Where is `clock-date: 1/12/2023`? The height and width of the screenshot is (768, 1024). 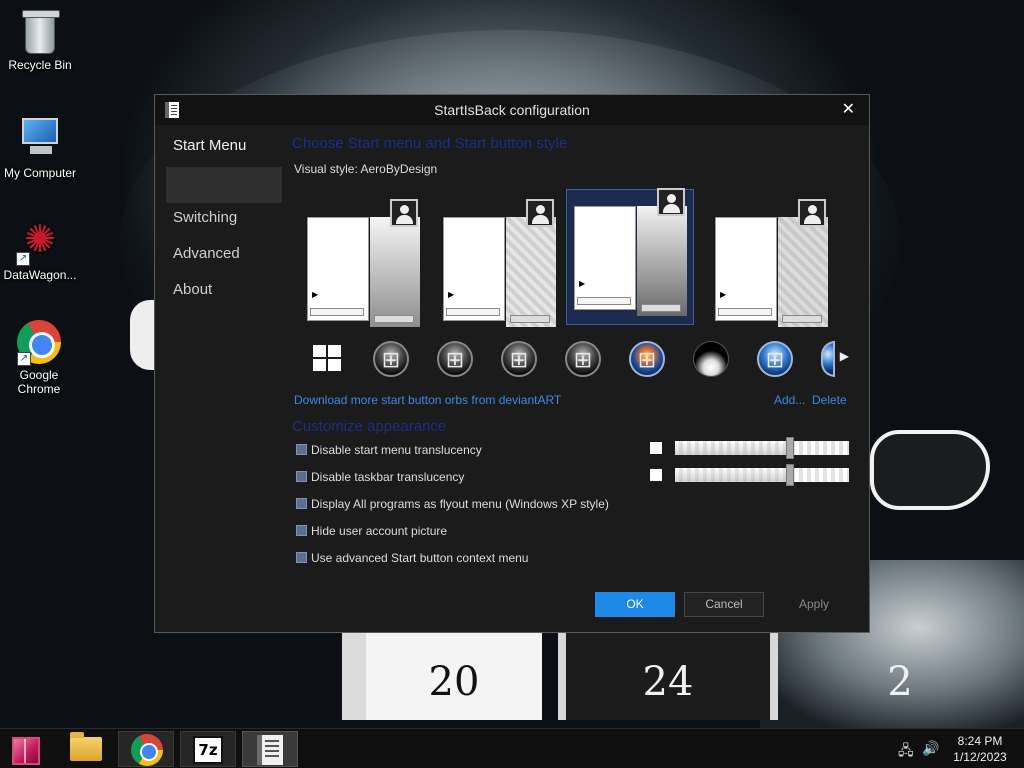 clock-date: 1/12/2023 is located at coordinates (980, 757).